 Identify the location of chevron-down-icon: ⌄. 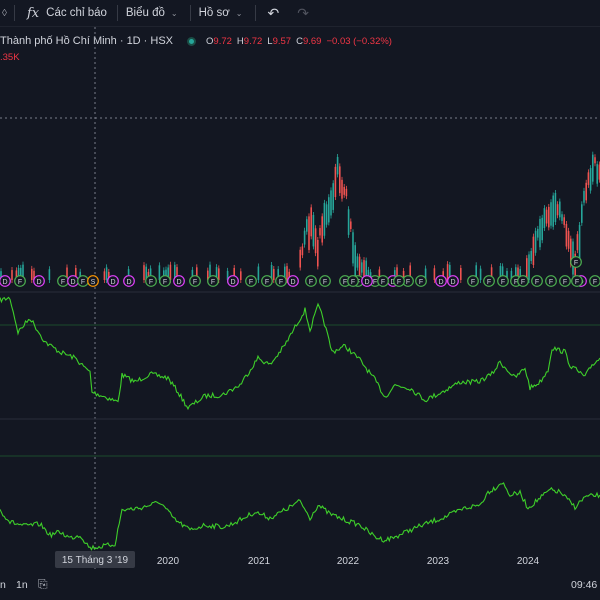
(239, 13).